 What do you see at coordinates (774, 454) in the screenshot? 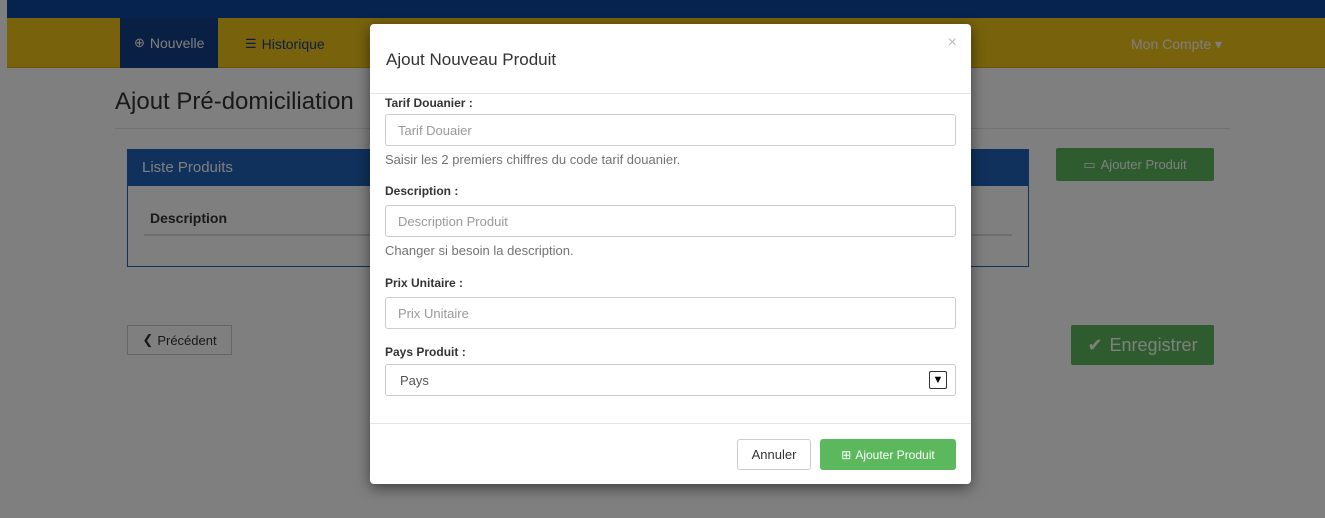
I see `cancel-button: Annuler` at bounding box center [774, 454].